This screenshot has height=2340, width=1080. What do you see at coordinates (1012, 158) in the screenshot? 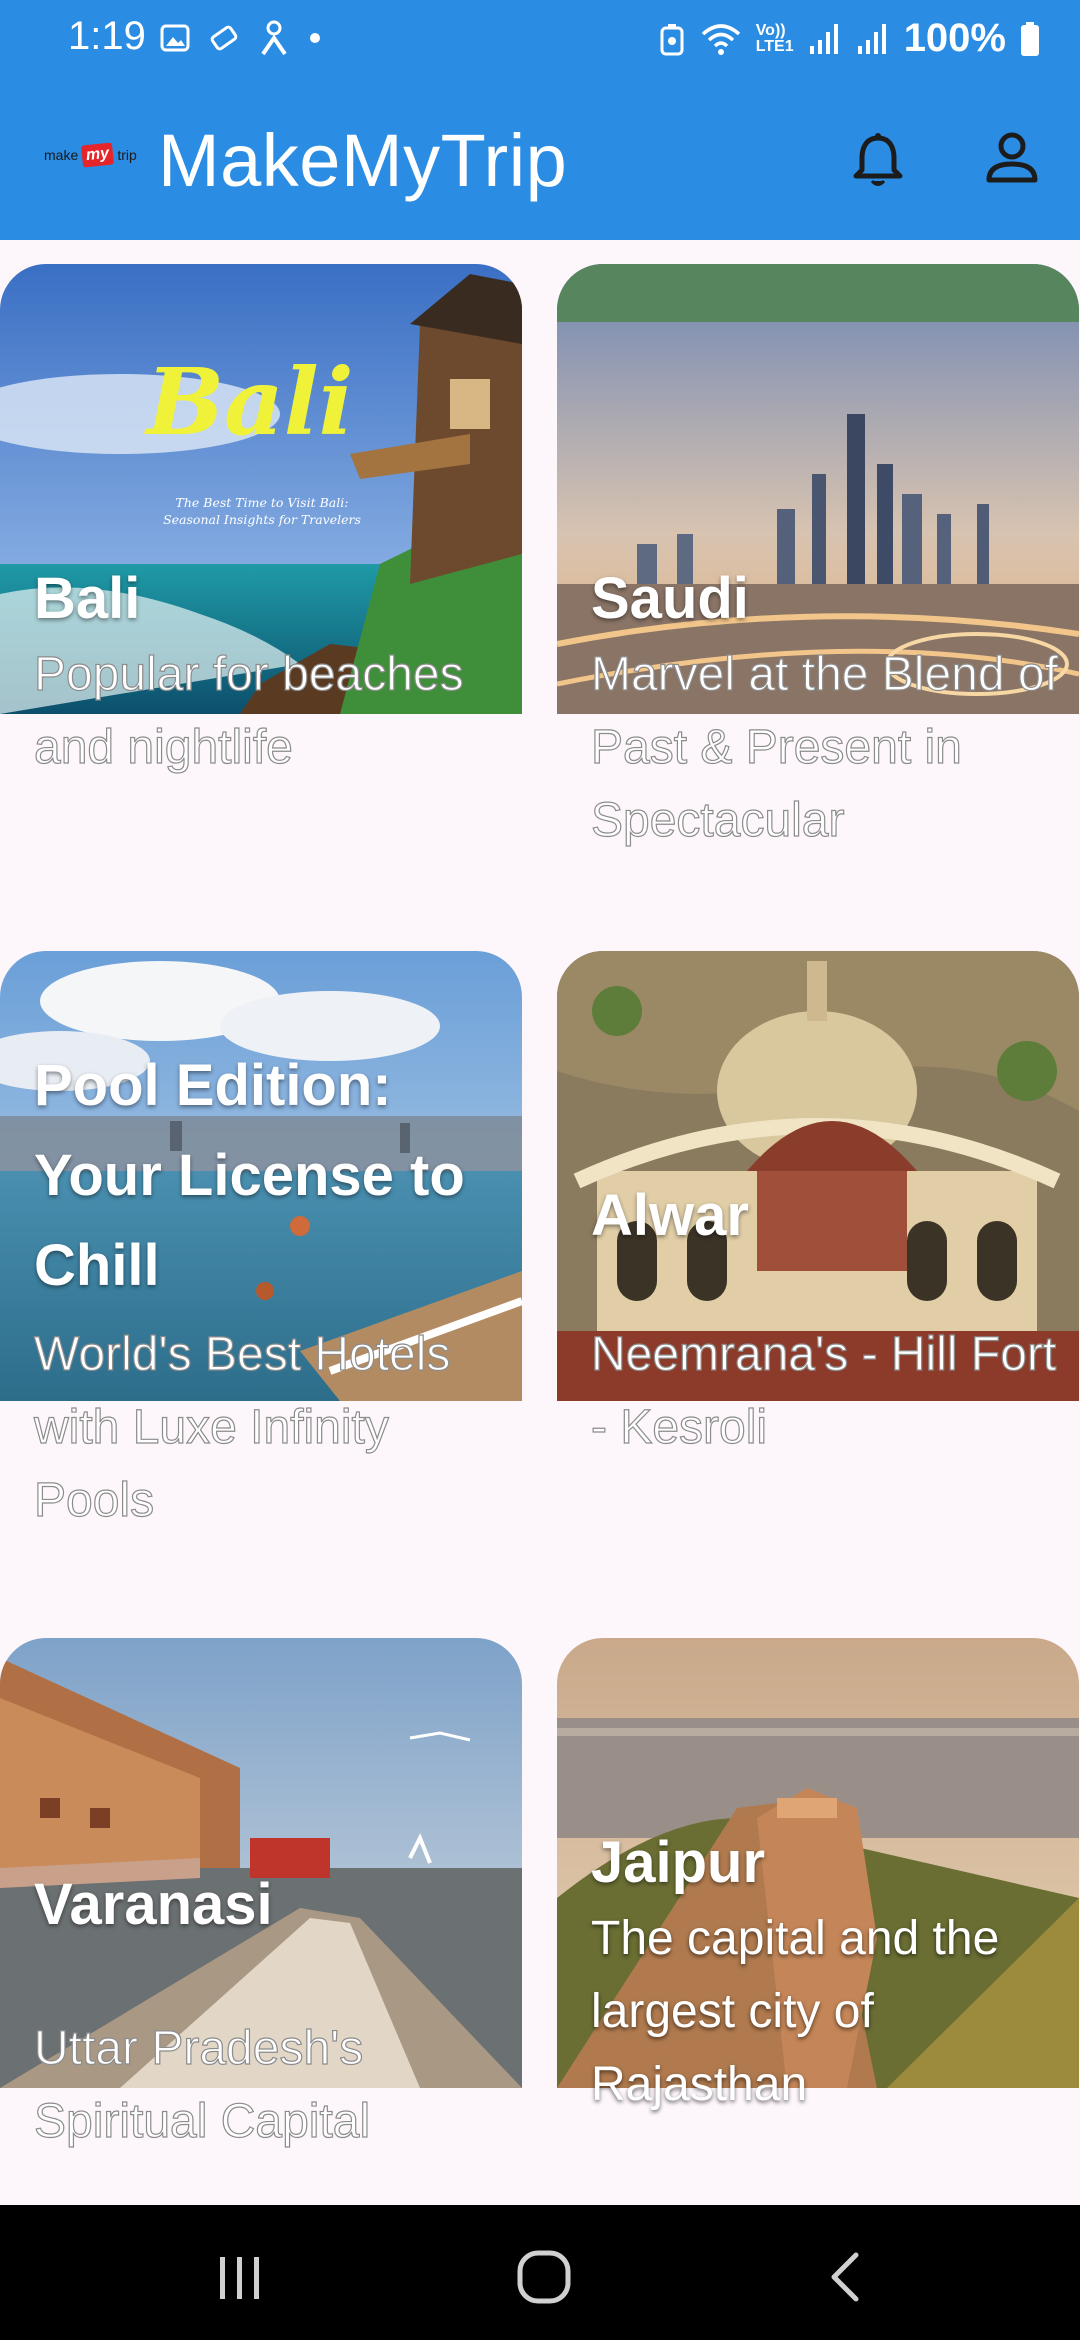
I see `account-icon` at bounding box center [1012, 158].